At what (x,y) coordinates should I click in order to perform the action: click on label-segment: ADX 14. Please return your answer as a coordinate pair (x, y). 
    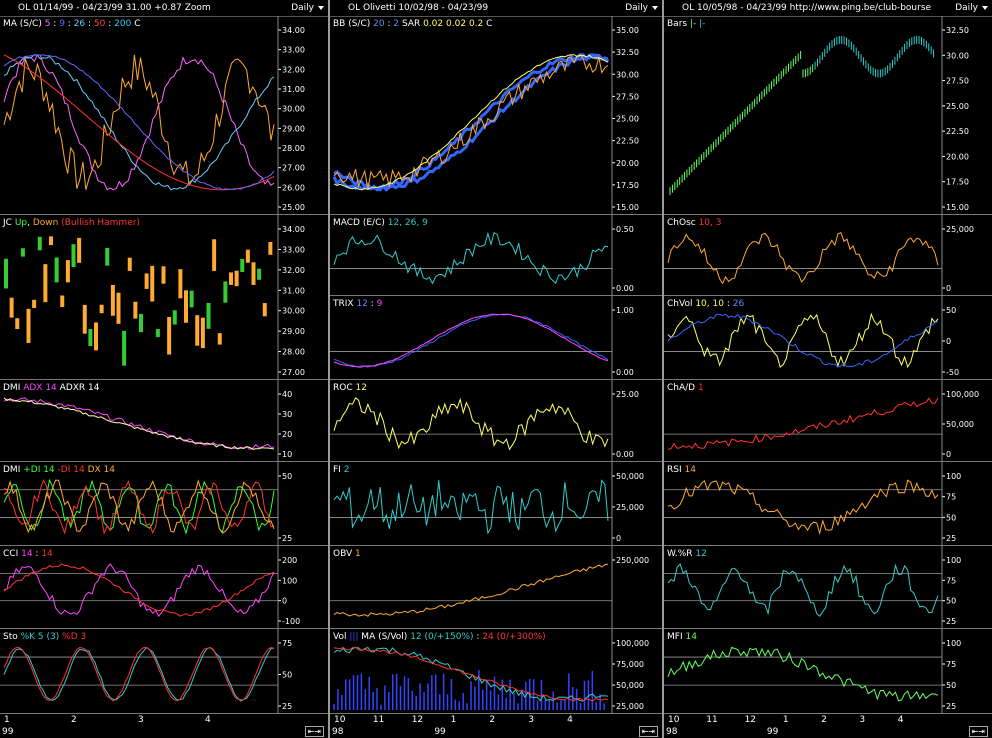
    Looking at the image, I should click on (40, 388).